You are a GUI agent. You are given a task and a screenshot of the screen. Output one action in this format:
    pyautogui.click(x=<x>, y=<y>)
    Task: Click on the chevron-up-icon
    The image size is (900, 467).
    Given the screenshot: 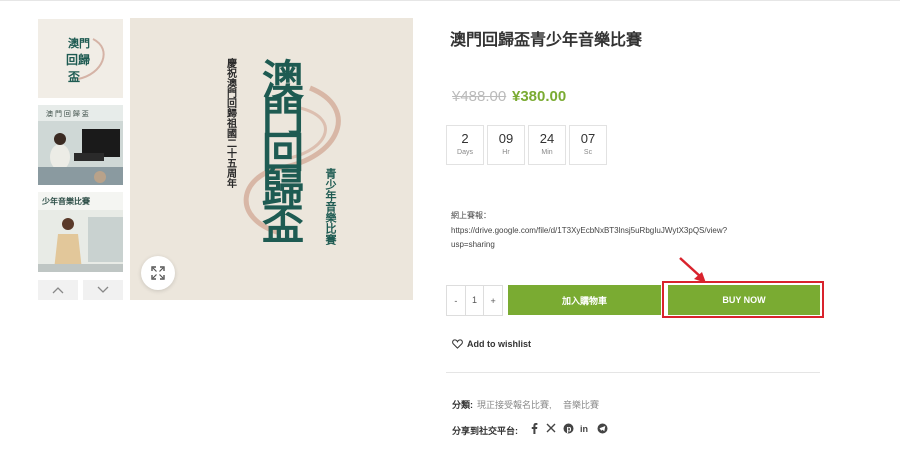 What is the action you would take?
    pyautogui.click(x=58, y=290)
    